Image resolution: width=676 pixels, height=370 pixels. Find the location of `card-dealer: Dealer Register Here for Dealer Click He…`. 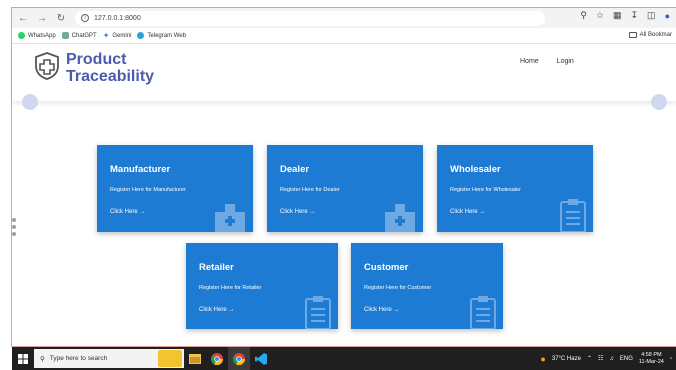

card-dealer: Dealer Register Here for Dealer Click He… is located at coordinates (345, 188).